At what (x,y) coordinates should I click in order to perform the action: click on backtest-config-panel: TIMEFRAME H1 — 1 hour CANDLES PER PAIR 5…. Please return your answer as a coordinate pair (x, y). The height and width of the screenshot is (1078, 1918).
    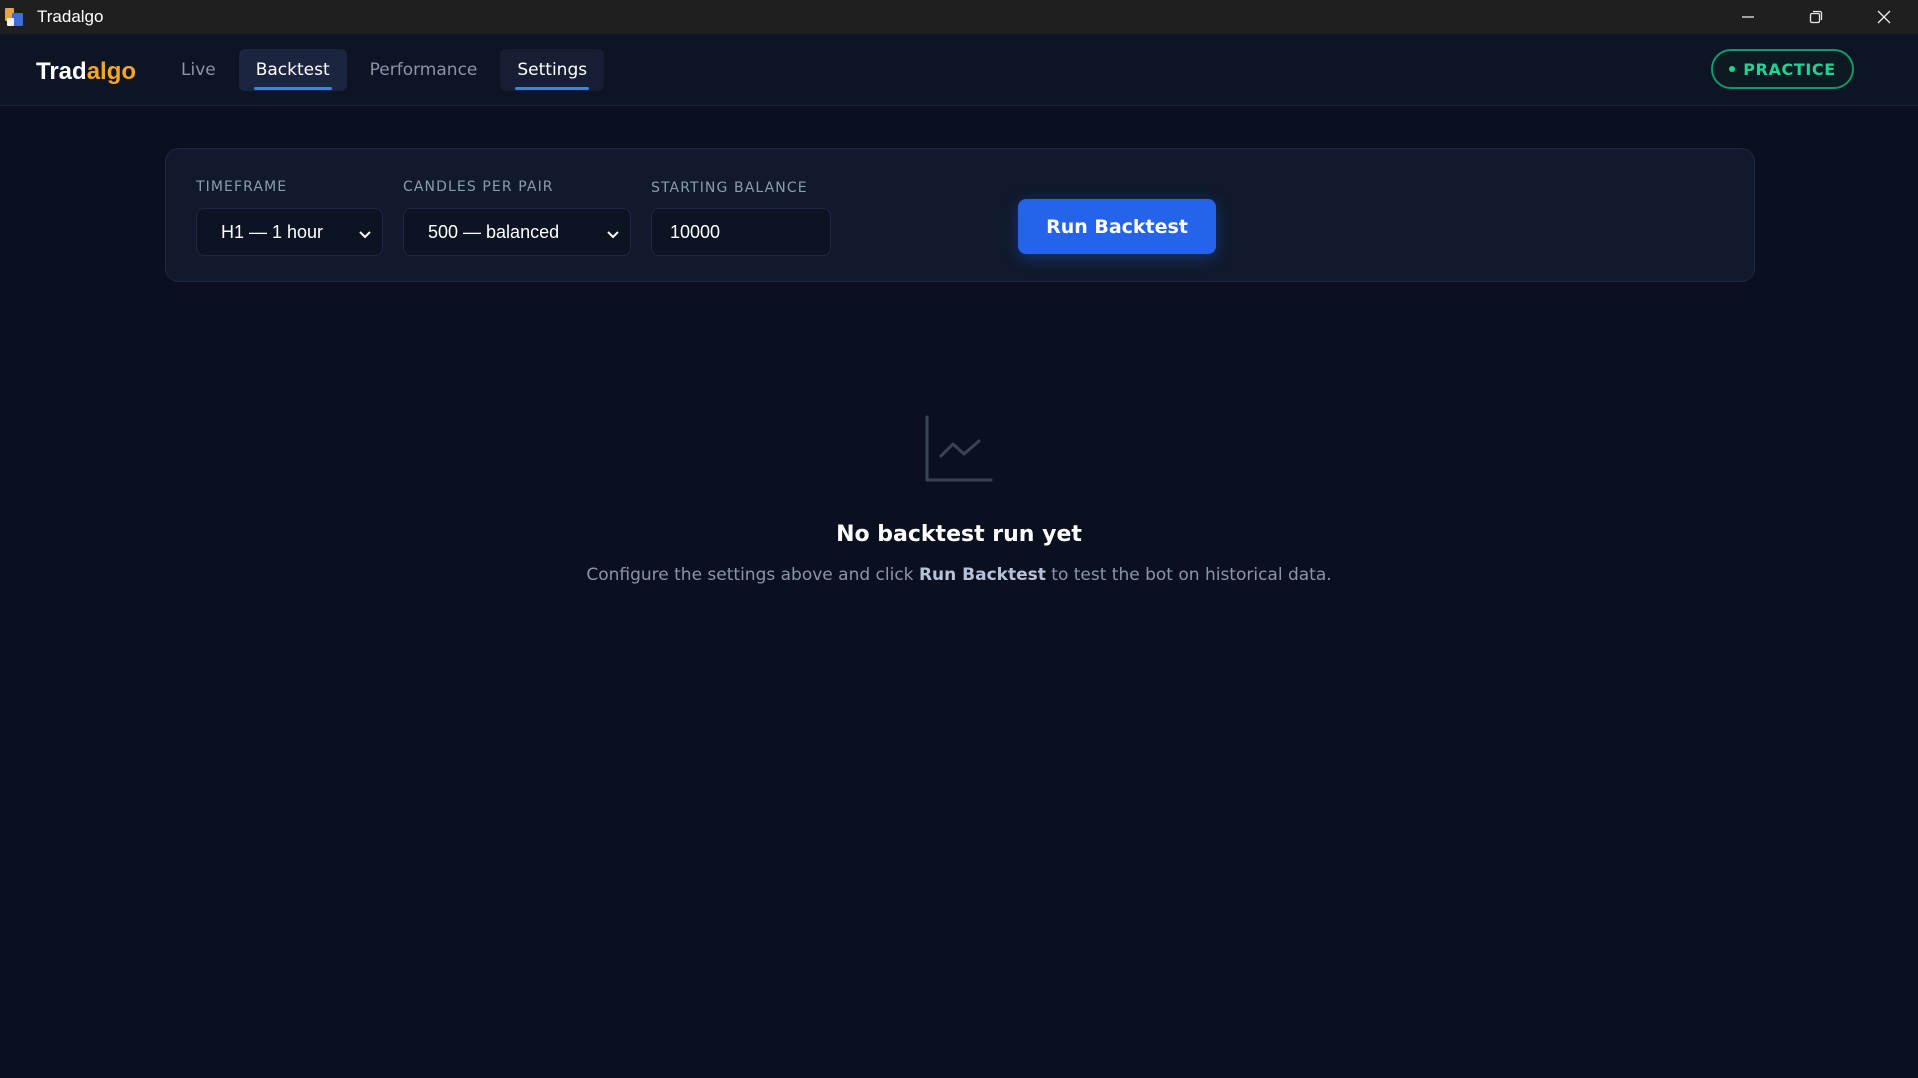
    Looking at the image, I should click on (960, 215).